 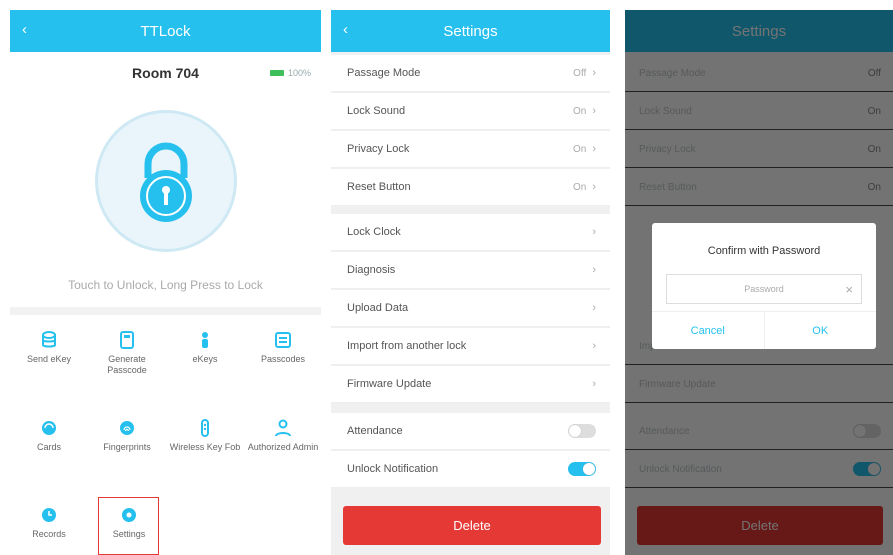 I want to click on ok-button: OK, so click(x=820, y=330).